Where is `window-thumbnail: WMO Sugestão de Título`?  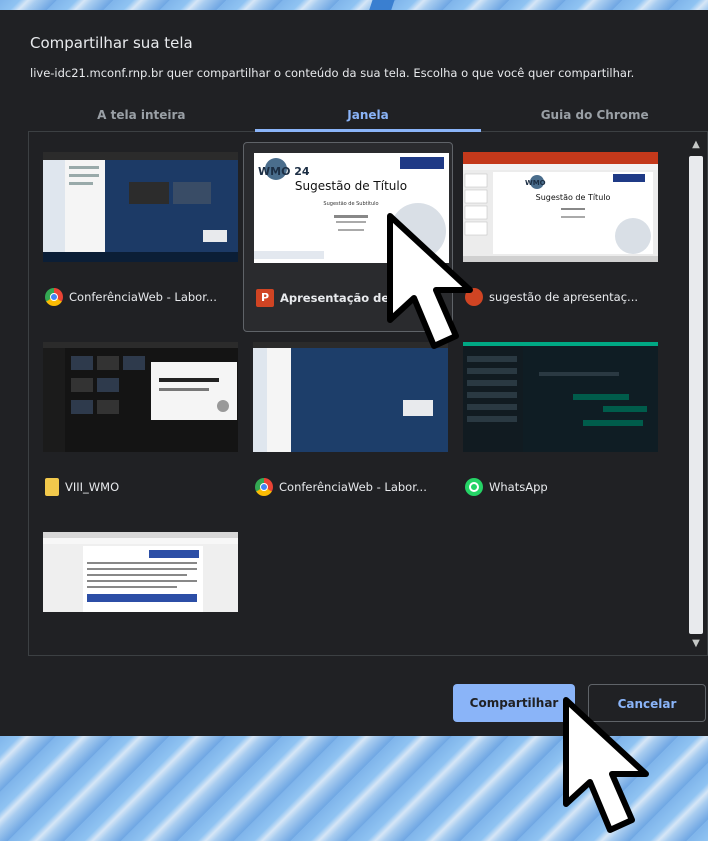 window-thumbnail: WMO Sugestão de Título is located at coordinates (560, 207).